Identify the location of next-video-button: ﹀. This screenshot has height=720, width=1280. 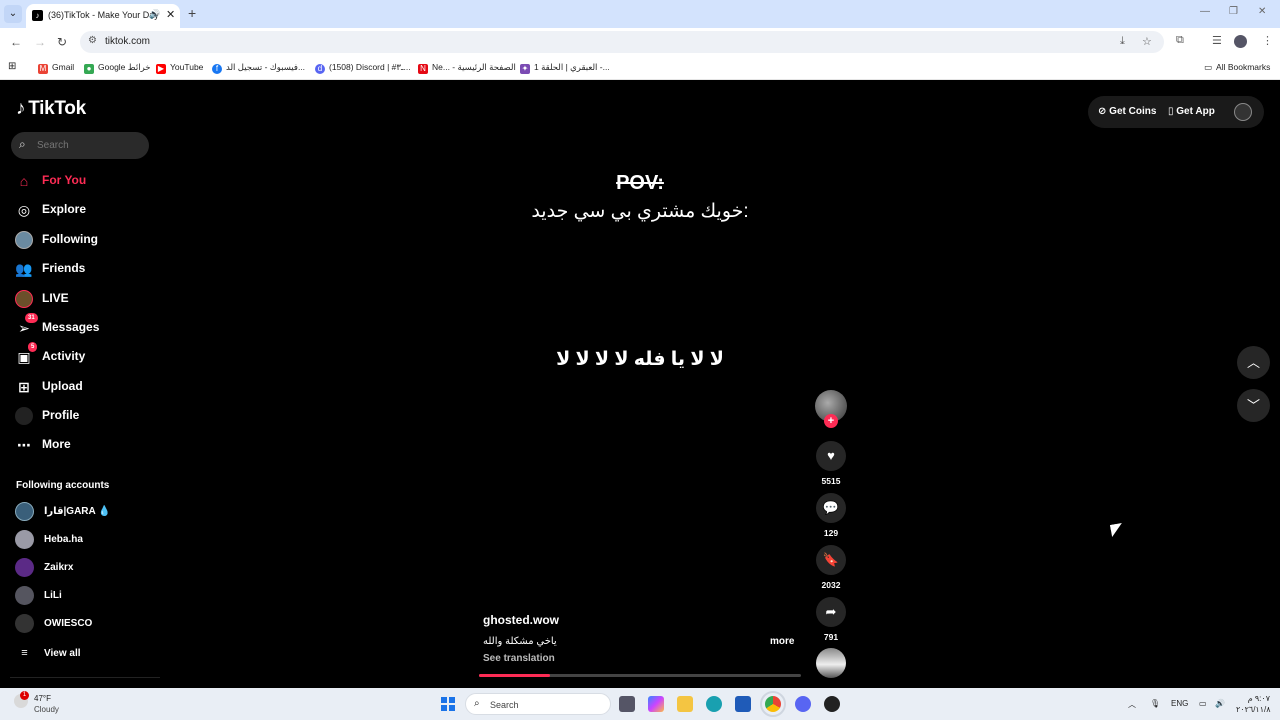
(1253, 405).